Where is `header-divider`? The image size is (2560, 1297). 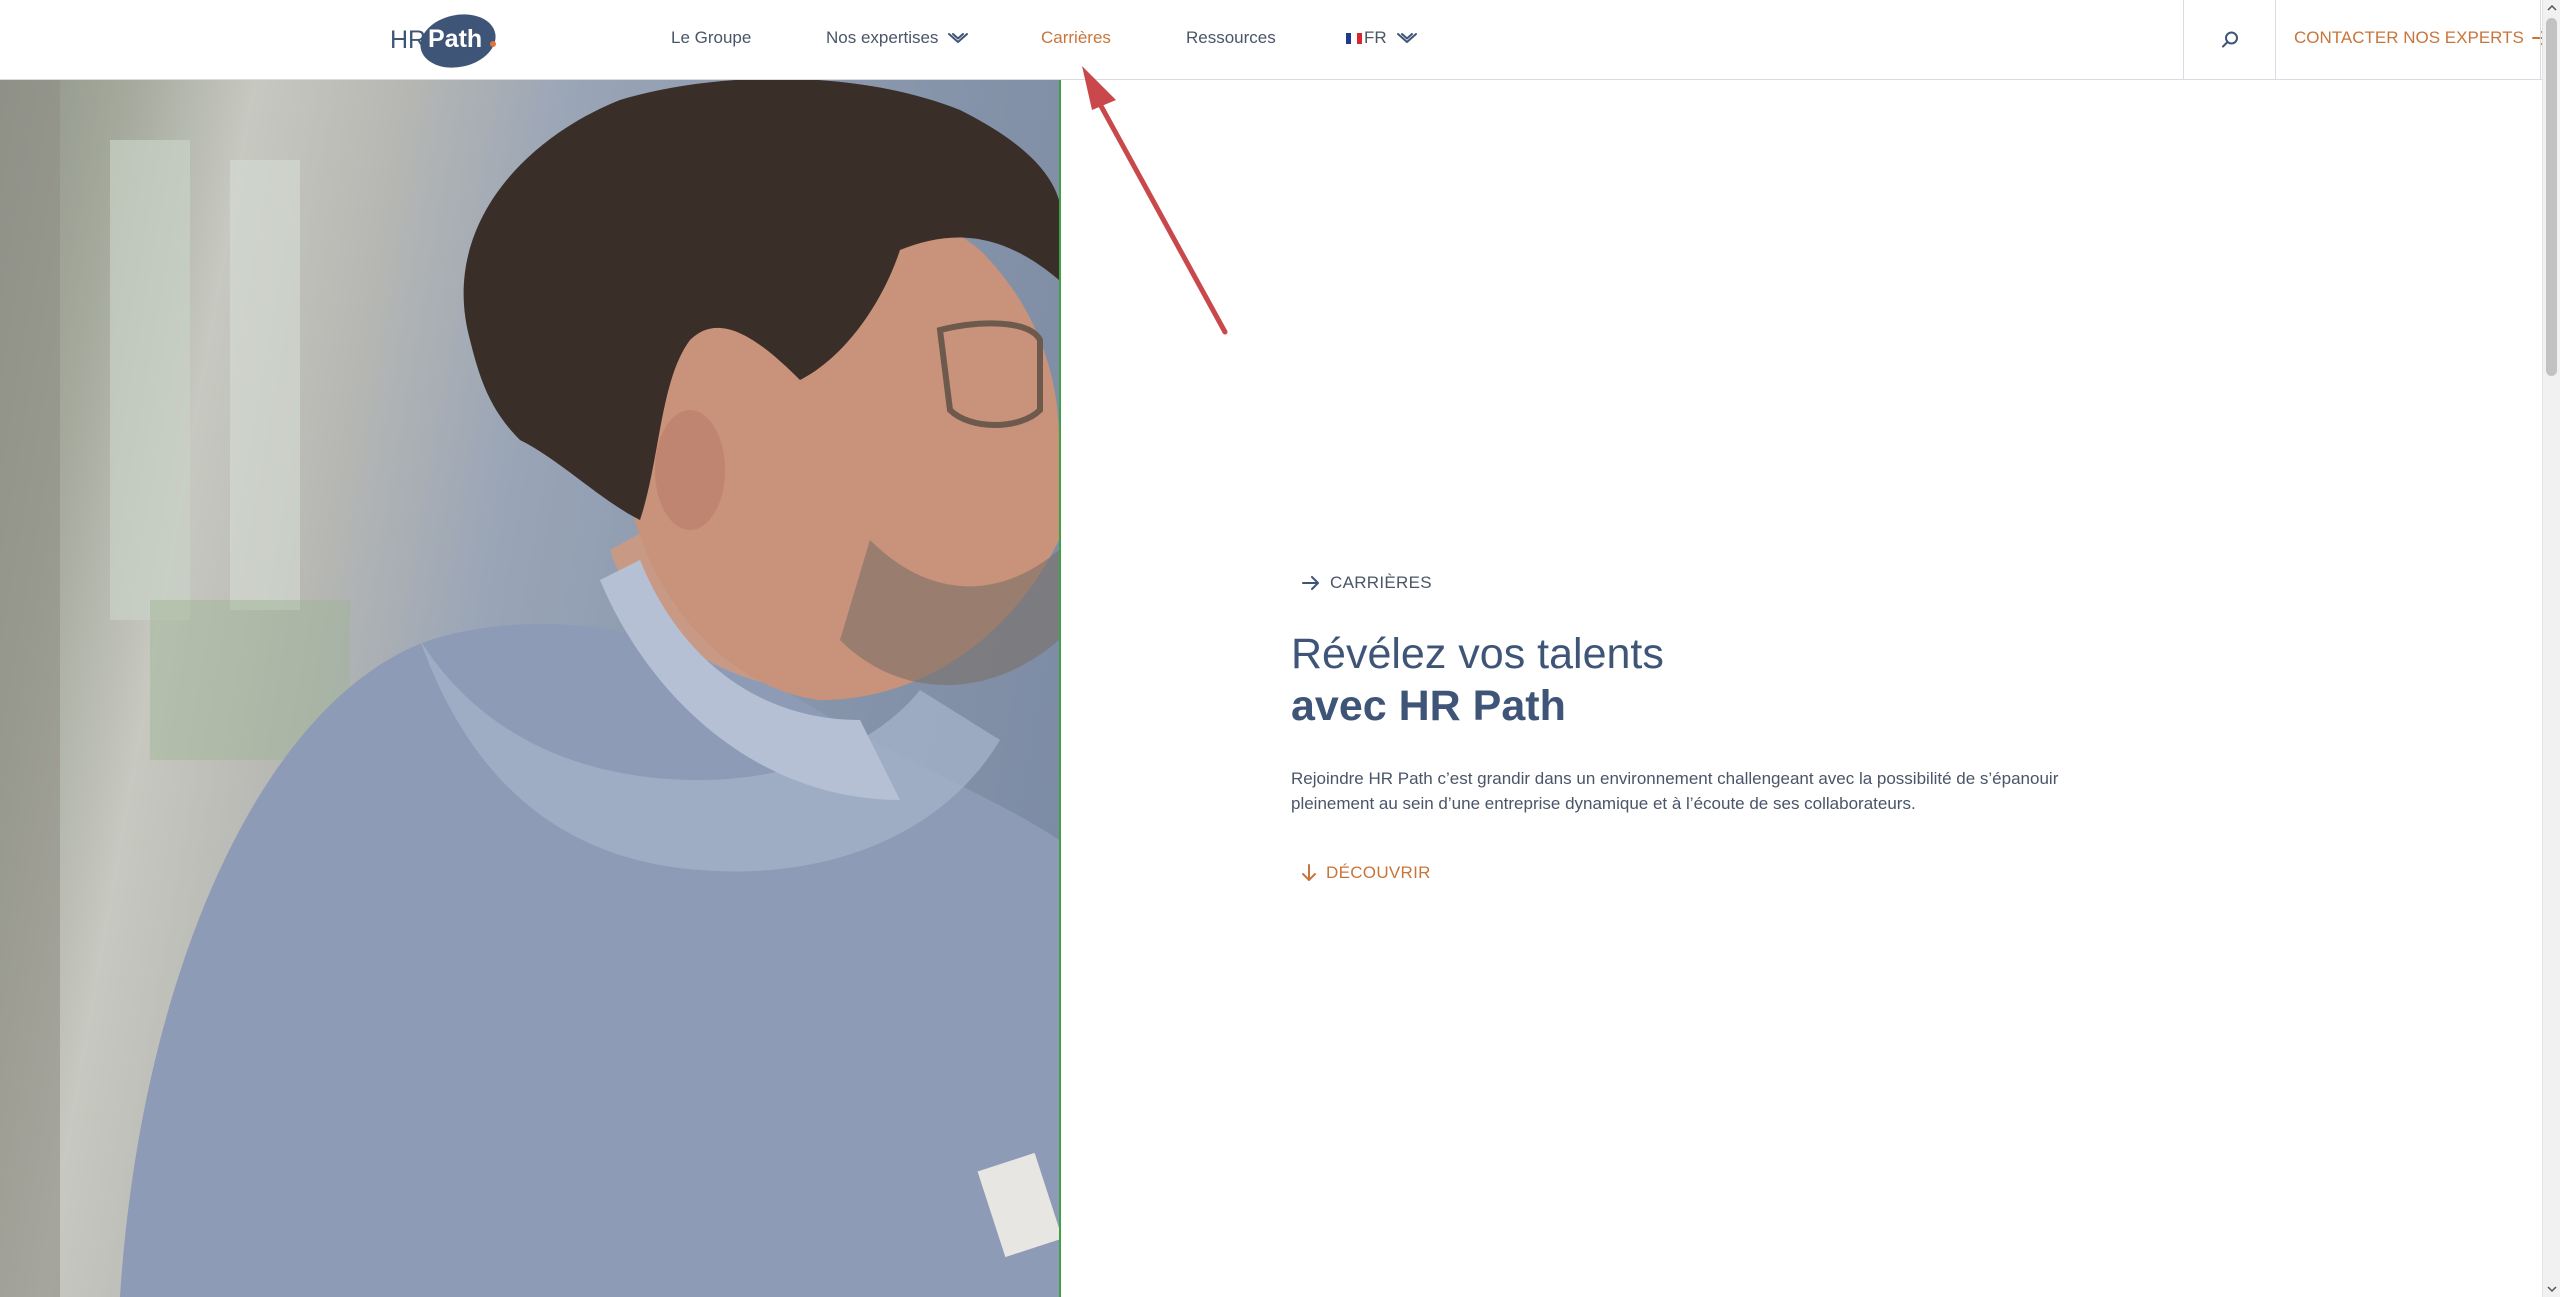
header-divider is located at coordinates (2540, 40).